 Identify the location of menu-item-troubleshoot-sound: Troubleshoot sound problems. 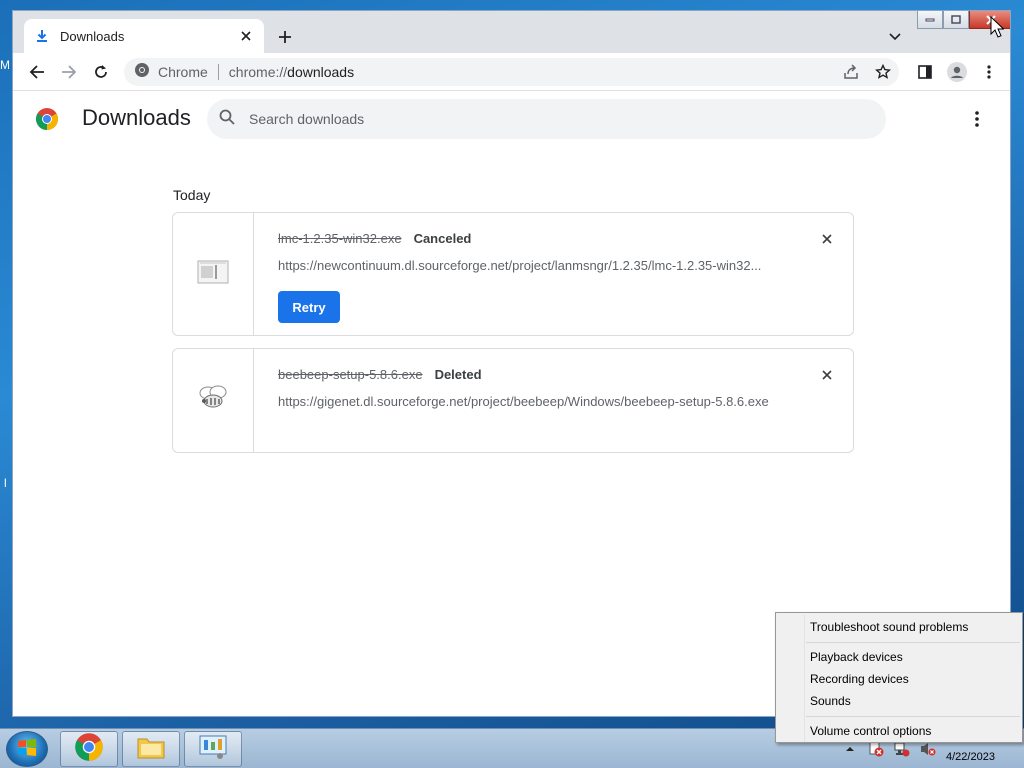
(889, 627).